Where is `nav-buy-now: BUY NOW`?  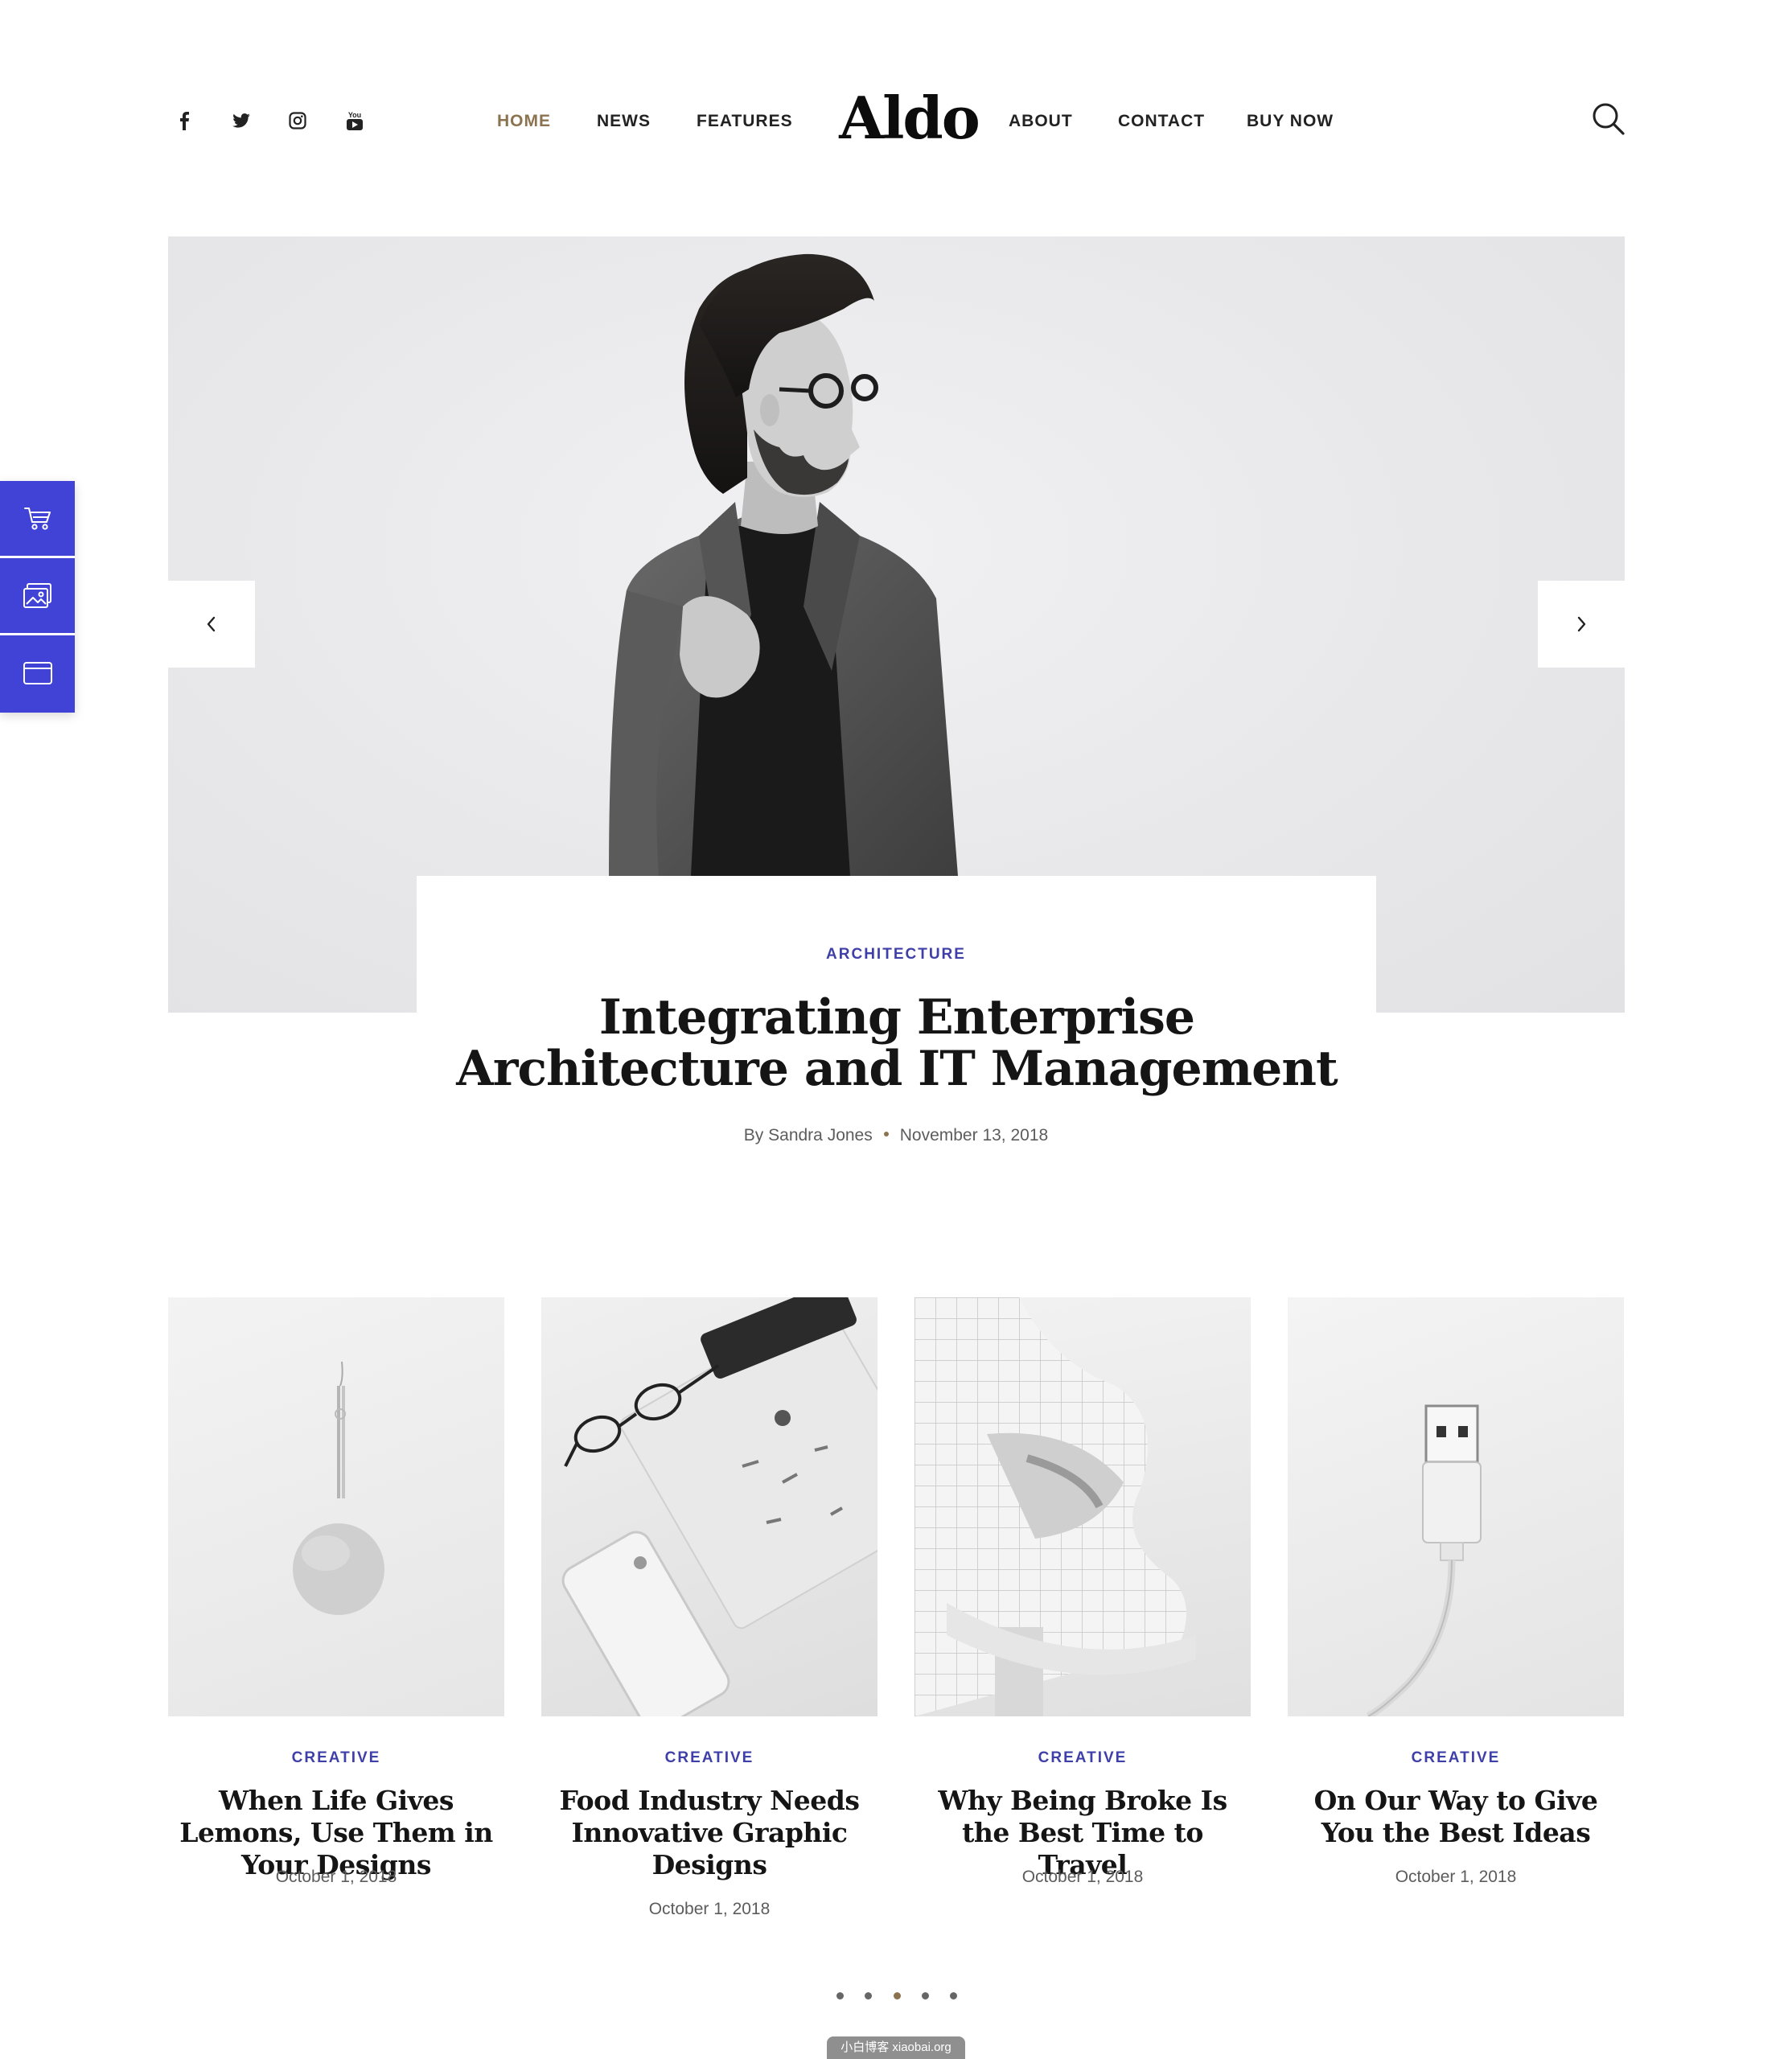 nav-buy-now: BUY NOW is located at coordinates (1290, 121).